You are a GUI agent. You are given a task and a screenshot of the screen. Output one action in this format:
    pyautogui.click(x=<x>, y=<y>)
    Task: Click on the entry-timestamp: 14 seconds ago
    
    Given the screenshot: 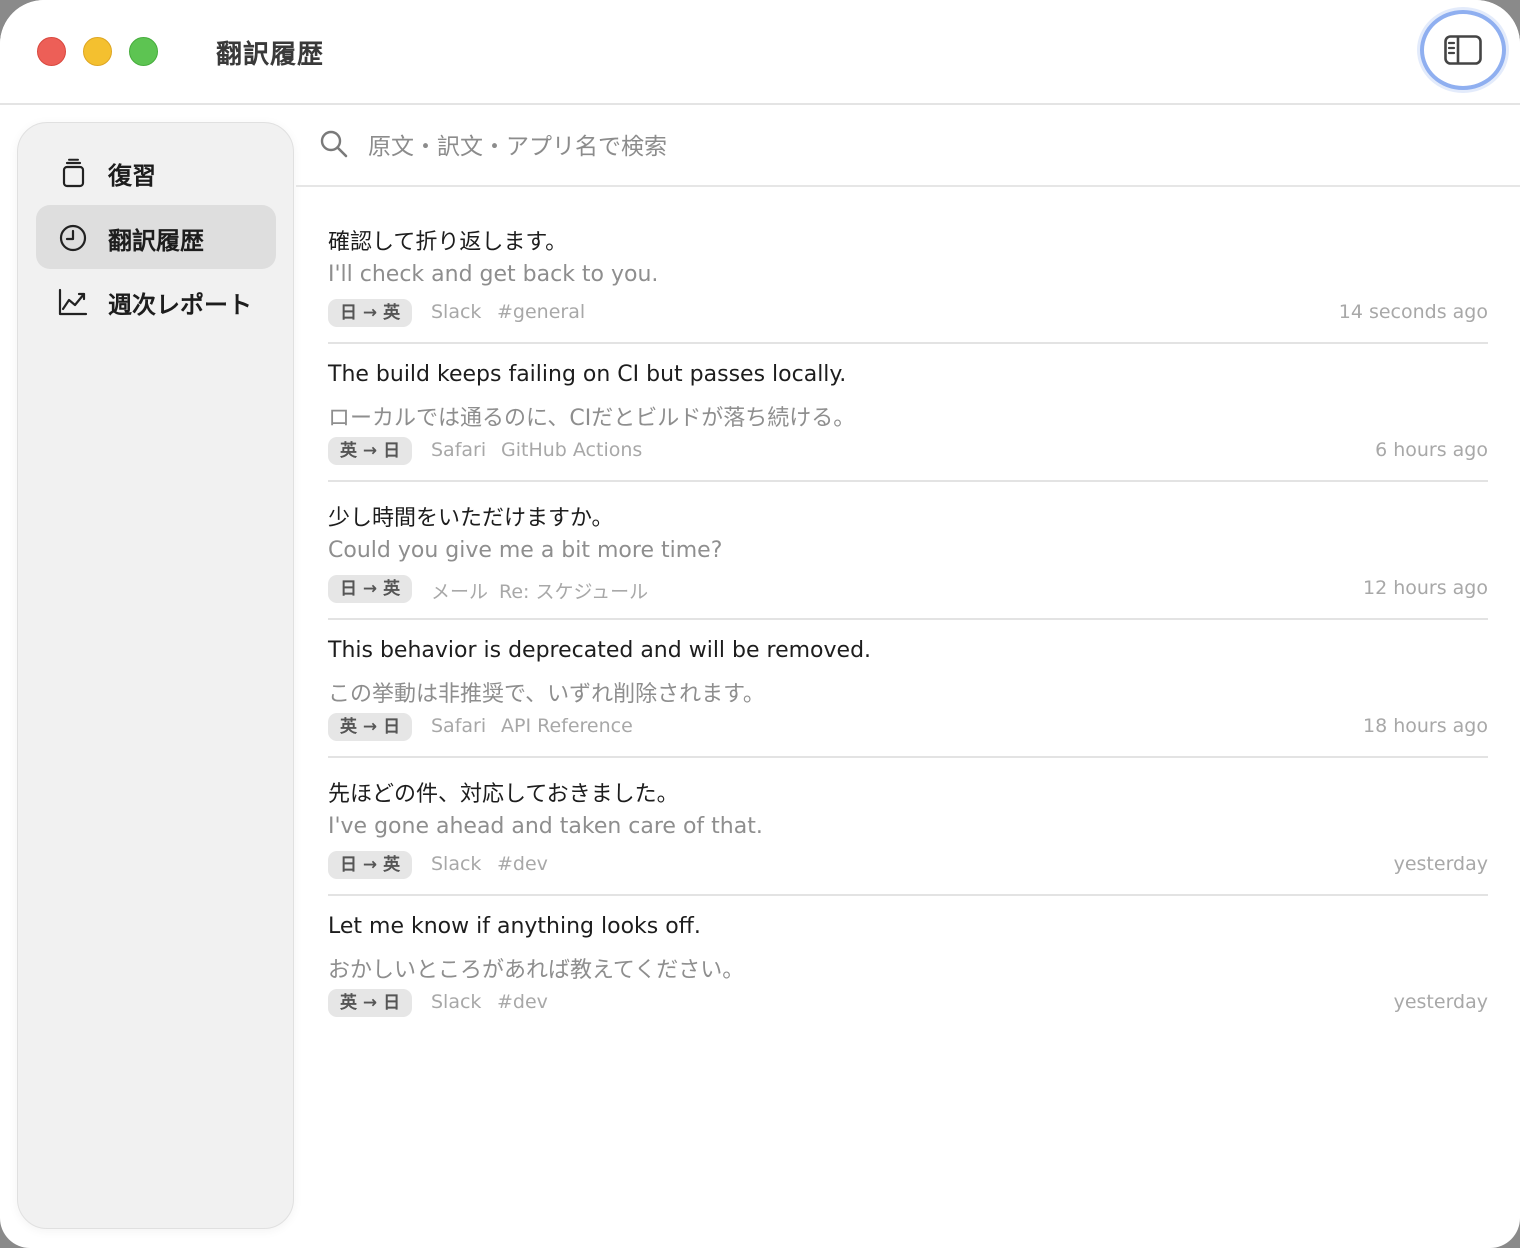 What is the action you would take?
    pyautogui.click(x=1413, y=312)
    